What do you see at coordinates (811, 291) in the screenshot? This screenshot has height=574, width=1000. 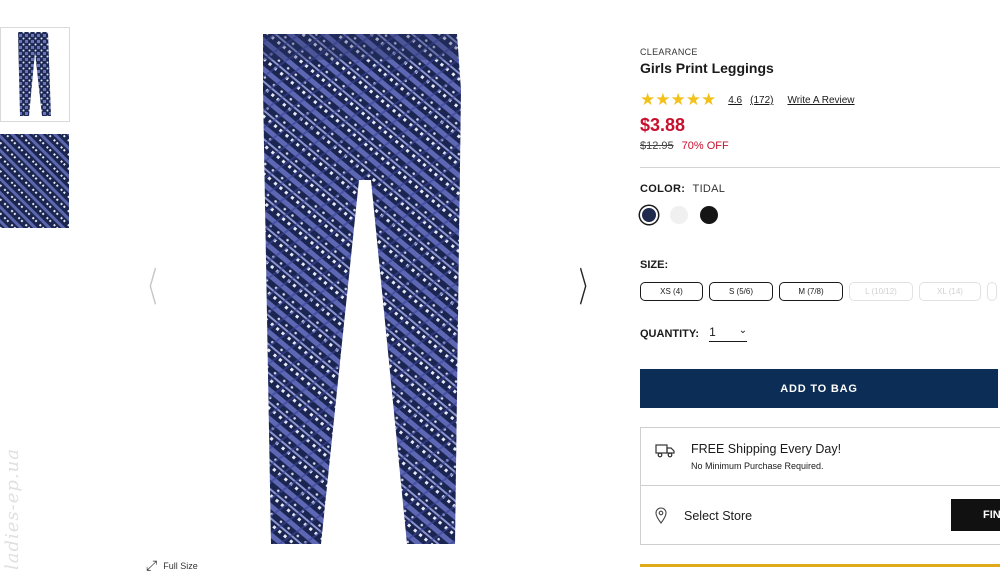 I see `size-option-m: M (7/8)` at bounding box center [811, 291].